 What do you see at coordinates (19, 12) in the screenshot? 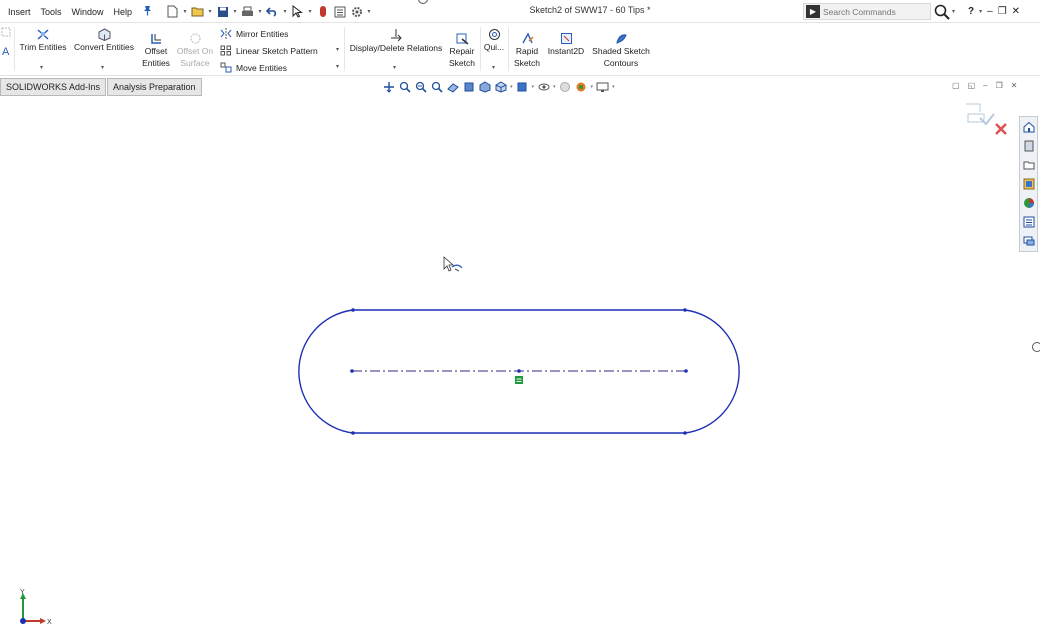
I see `menu-insert: Insert` at bounding box center [19, 12].